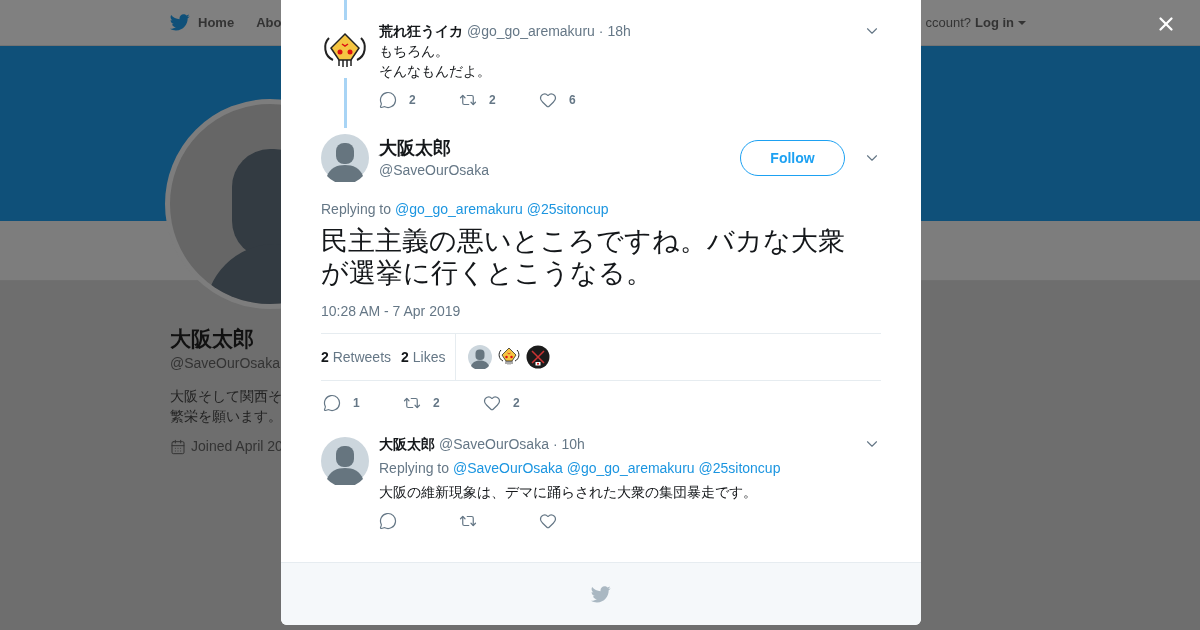 This screenshot has width=1200, height=630. I want to click on reply-button: 2, so click(419, 100).